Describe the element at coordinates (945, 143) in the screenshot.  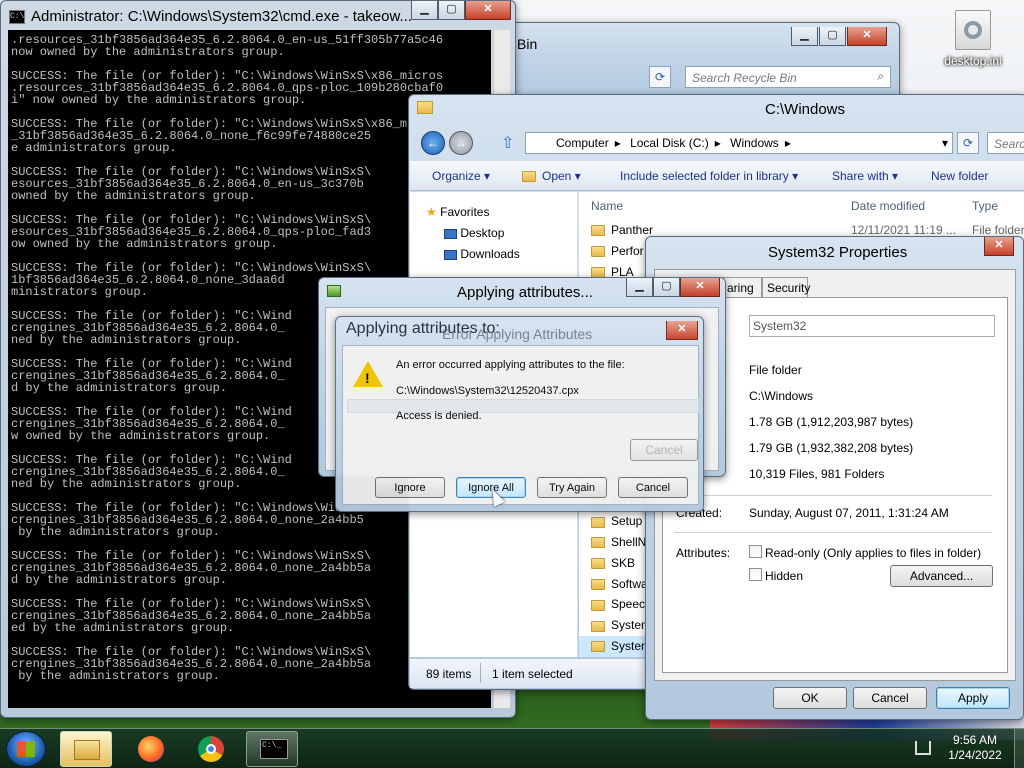
I see `address-dropdown-icon: ▾` at that location.